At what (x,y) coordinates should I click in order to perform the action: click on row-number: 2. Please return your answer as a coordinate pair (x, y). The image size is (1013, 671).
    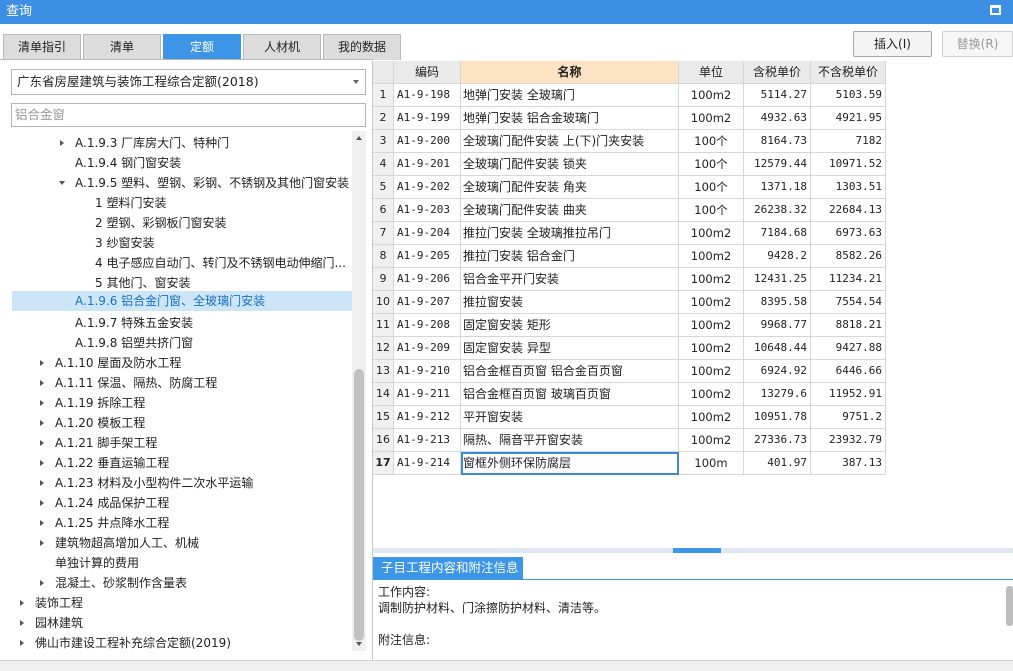
    Looking at the image, I should click on (383, 118).